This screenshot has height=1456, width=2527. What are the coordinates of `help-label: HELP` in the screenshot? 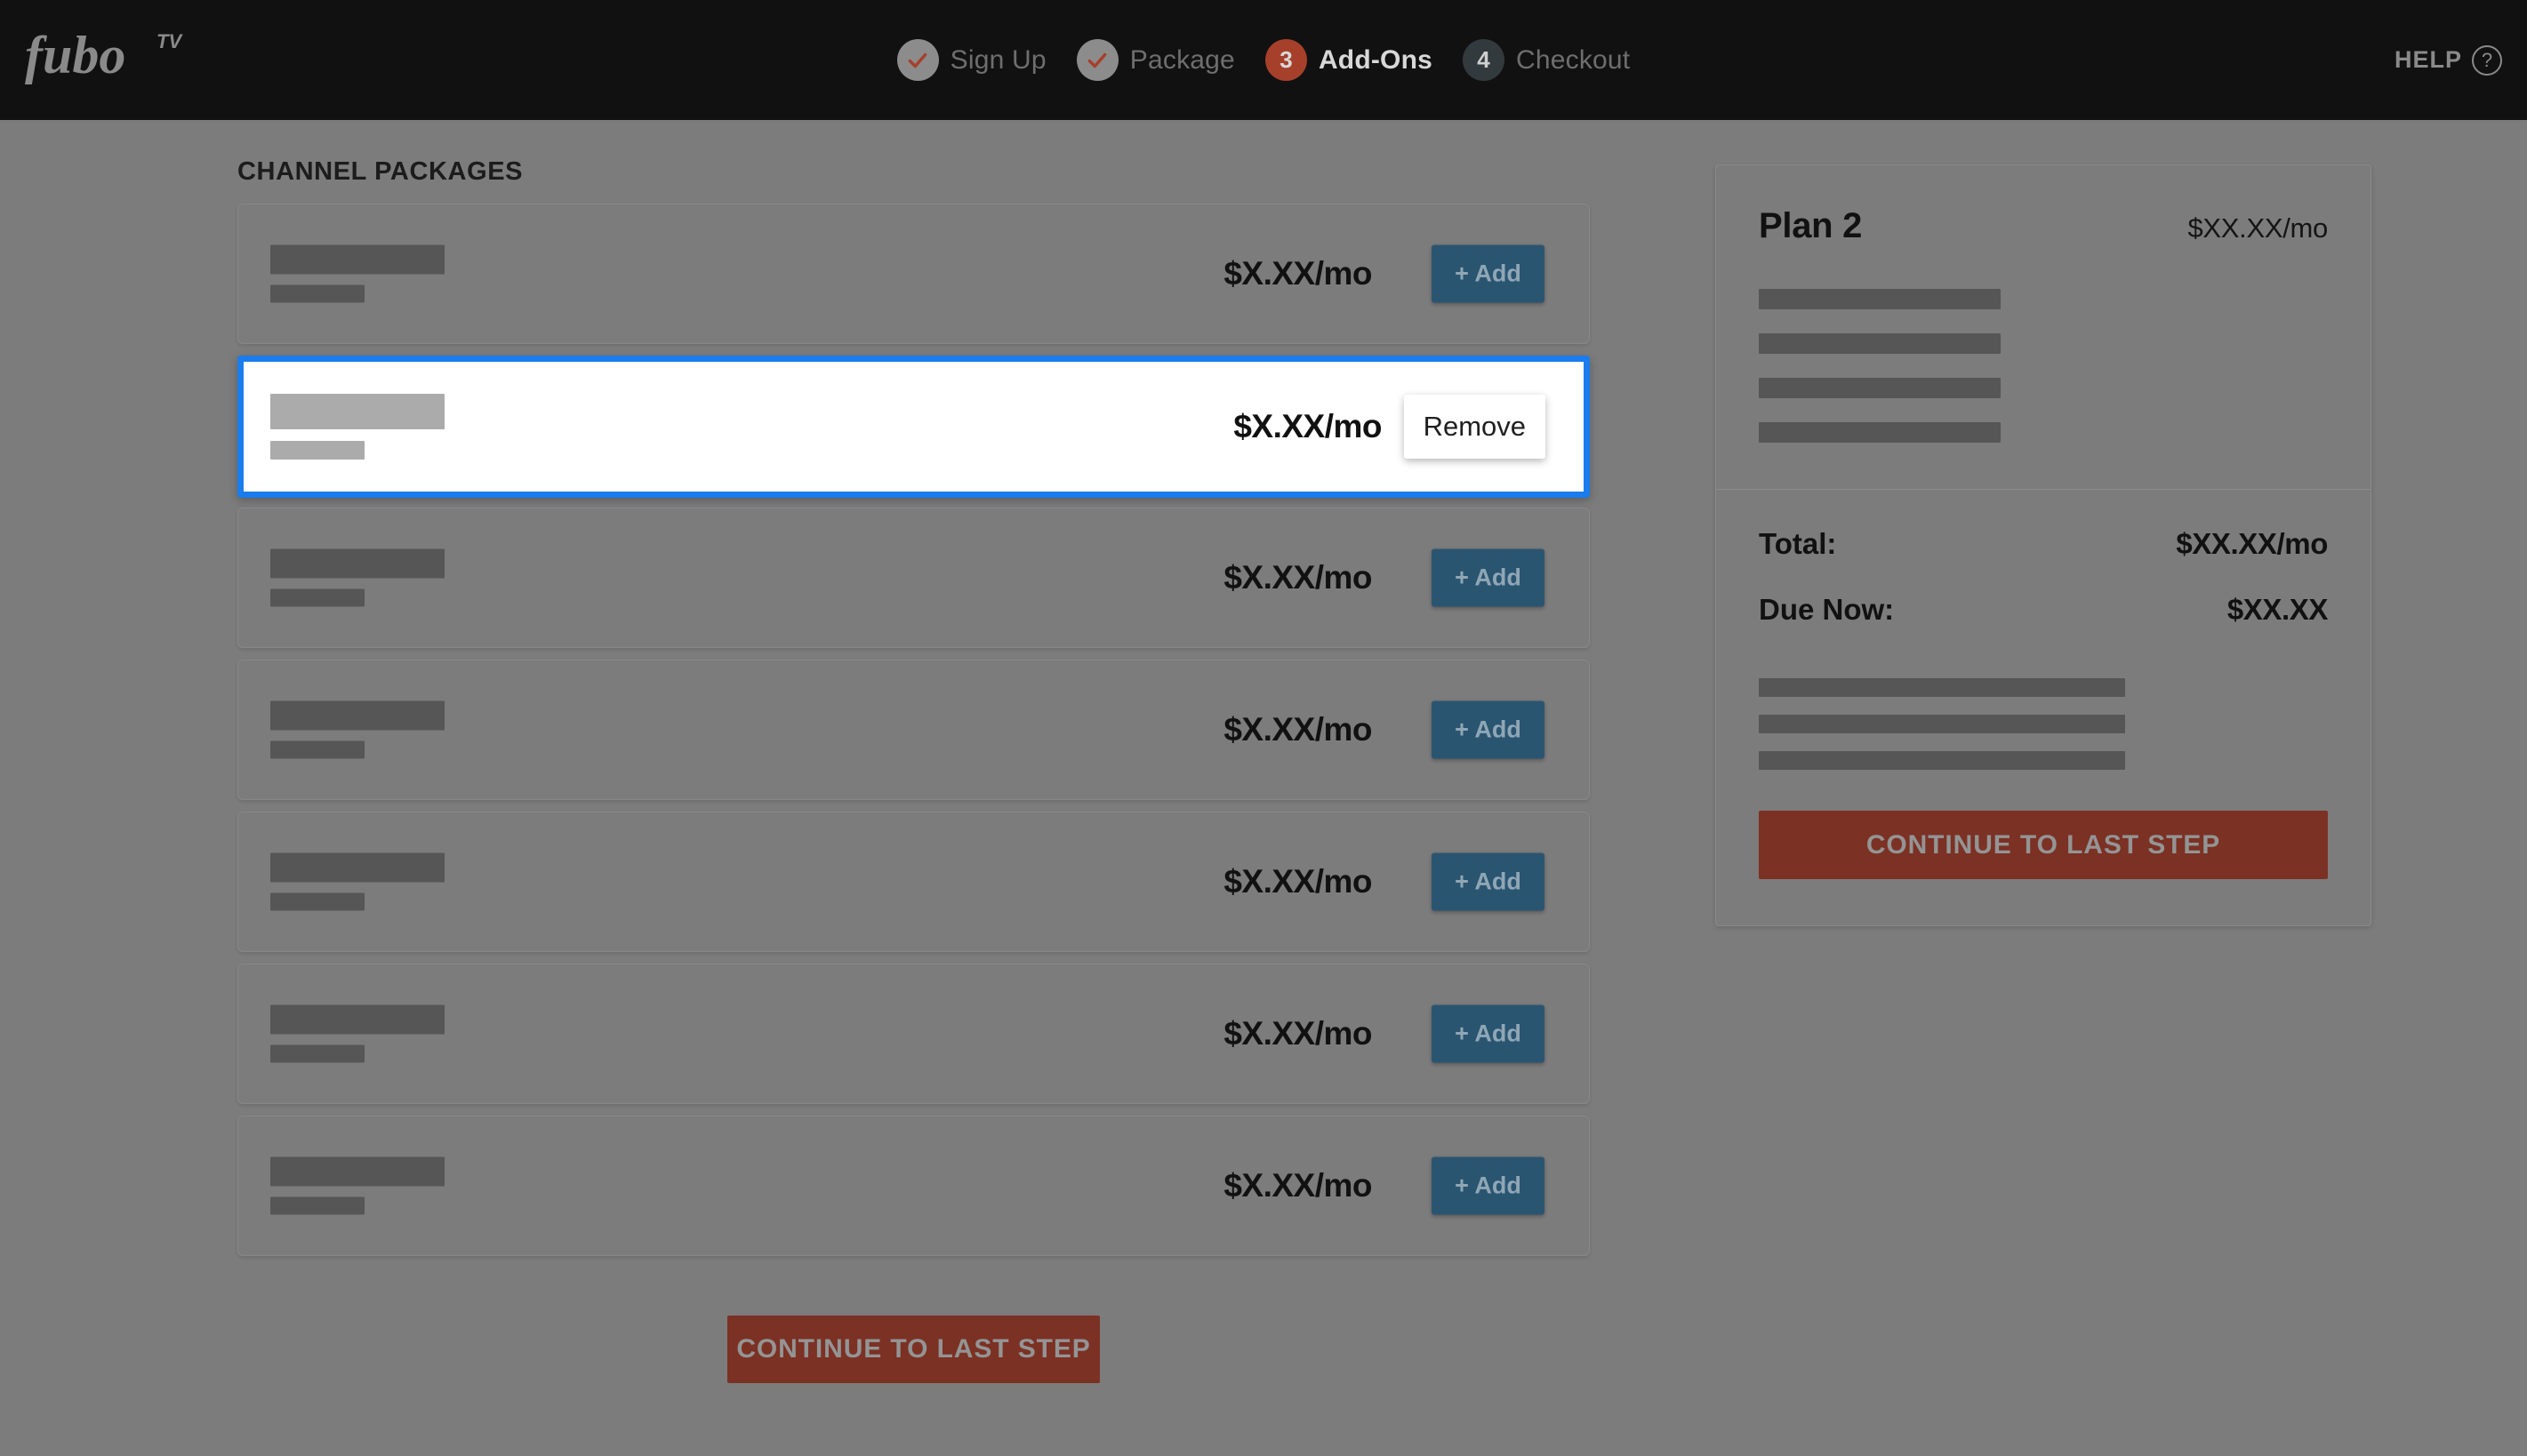 It's located at (2428, 59).